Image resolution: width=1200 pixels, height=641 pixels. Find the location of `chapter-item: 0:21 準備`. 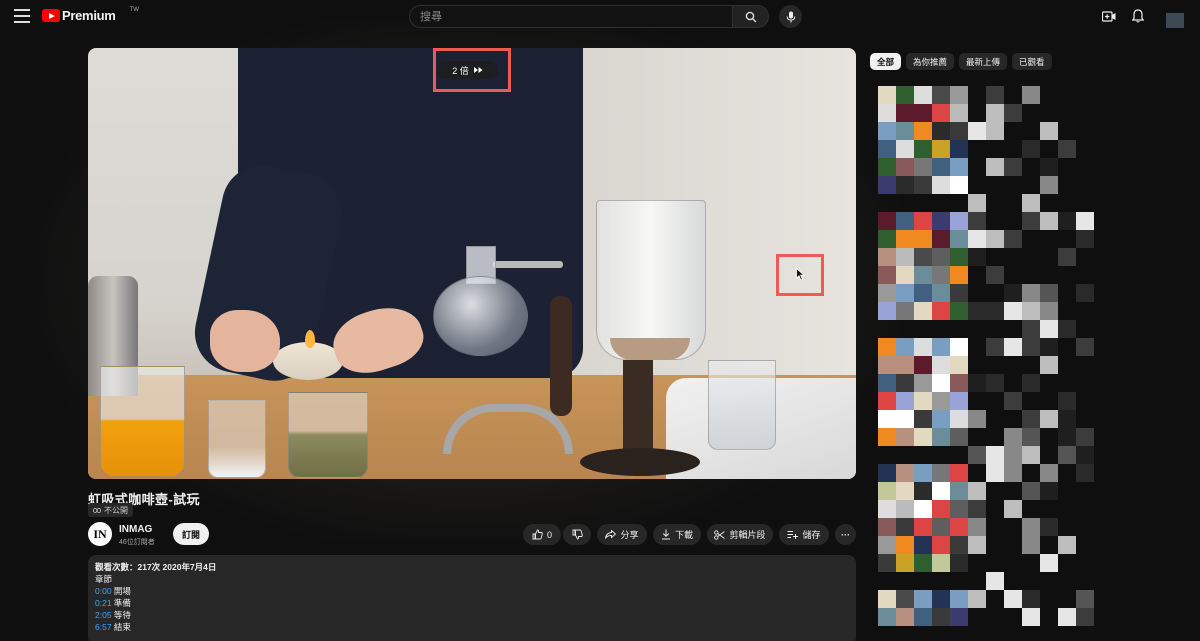

chapter-item: 0:21 準備 is located at coordinates (472, 603).